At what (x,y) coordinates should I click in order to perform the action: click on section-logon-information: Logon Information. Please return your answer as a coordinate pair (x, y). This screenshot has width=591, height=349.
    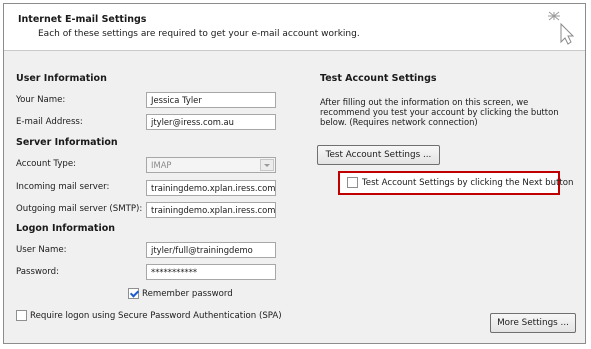
    Looking at the image, I should click on (66, 228).